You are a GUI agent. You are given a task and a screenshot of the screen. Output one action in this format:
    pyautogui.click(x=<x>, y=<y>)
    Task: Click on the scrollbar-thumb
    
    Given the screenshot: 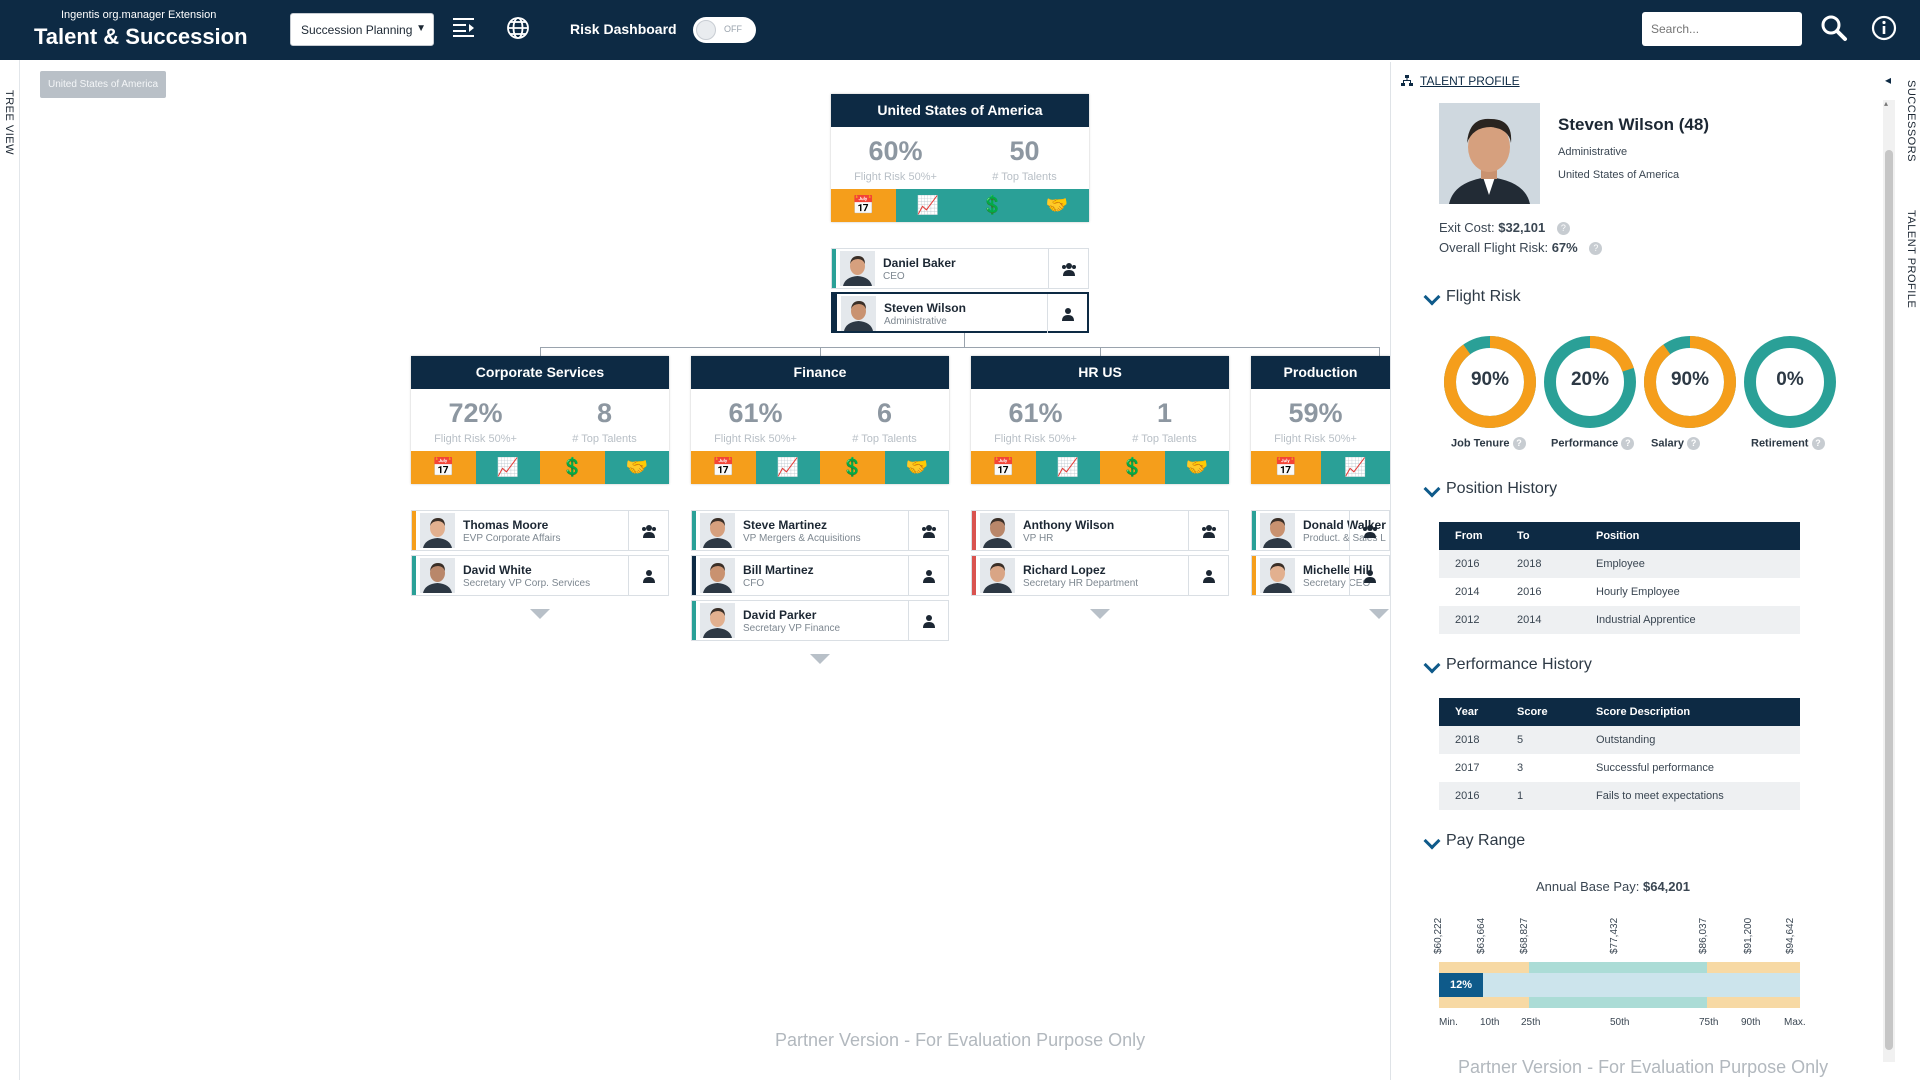 What is the action you would take?
    pyautogui.click(x=1889, y=600)
    